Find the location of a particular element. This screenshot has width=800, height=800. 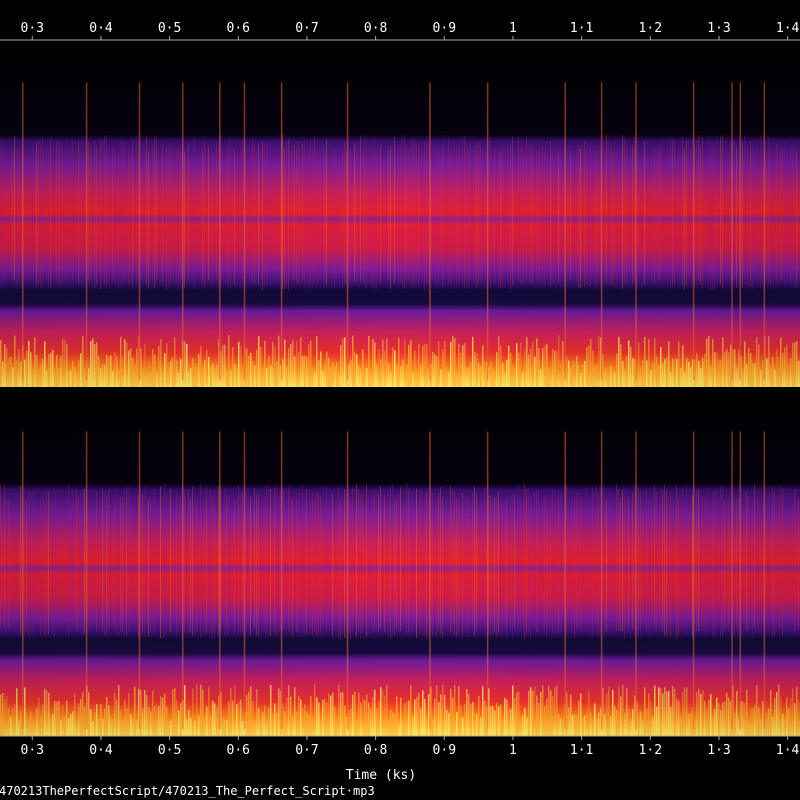

top-tick-label: 1·3 is located at coordinates (718, 28).